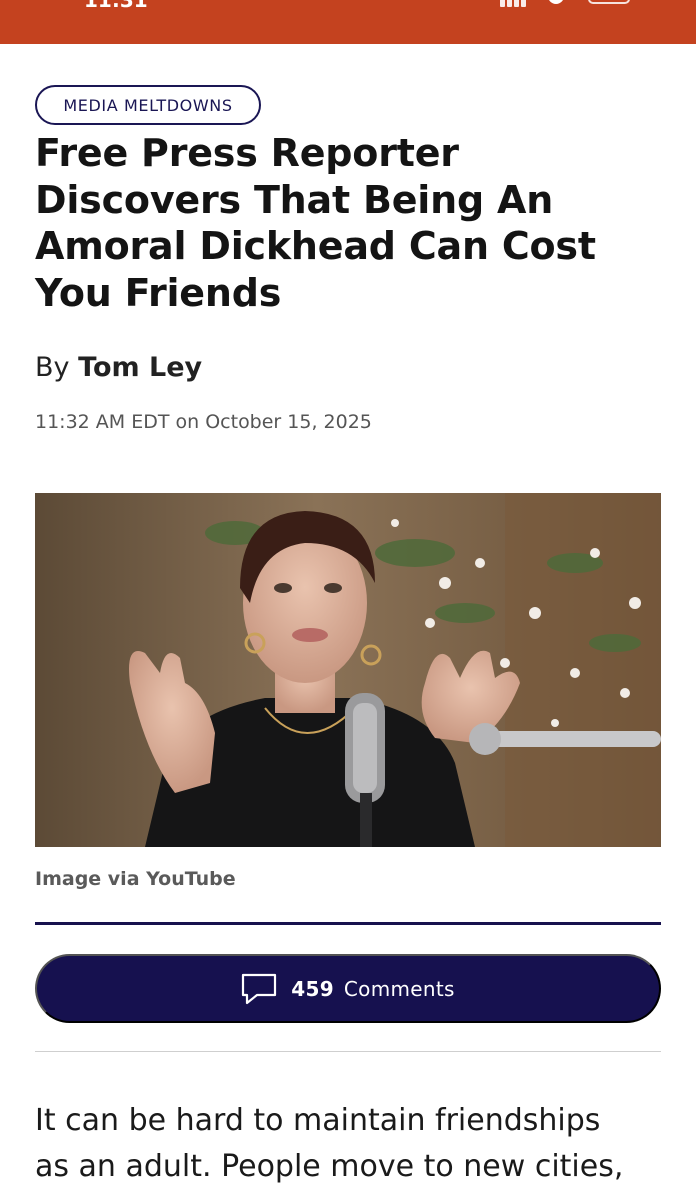  I want to click on category-tag: MEDIA MELTDOWNS, so click(148, 105).